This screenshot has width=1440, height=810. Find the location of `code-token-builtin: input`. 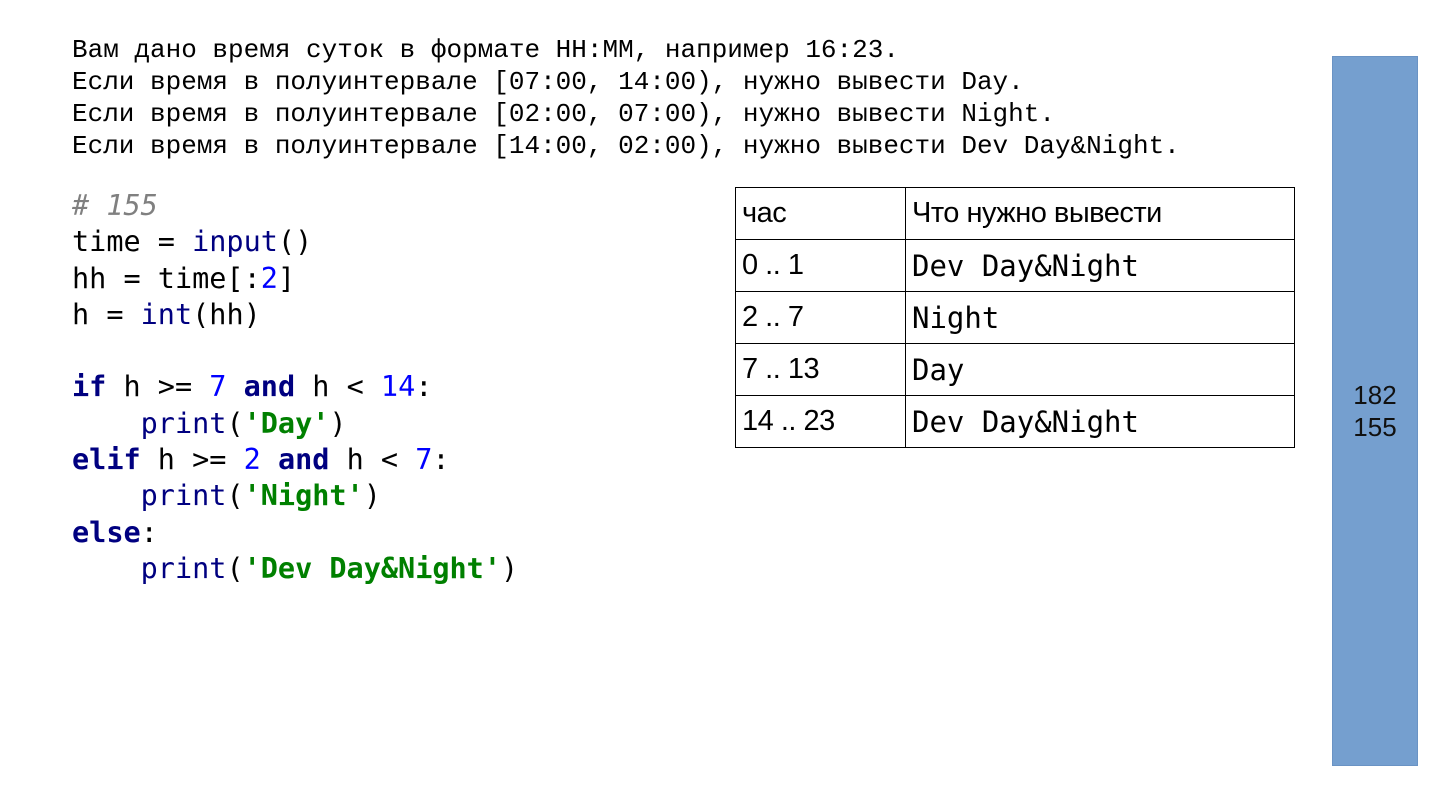

code-token-builtin: input is located at coordinates (235, 242).